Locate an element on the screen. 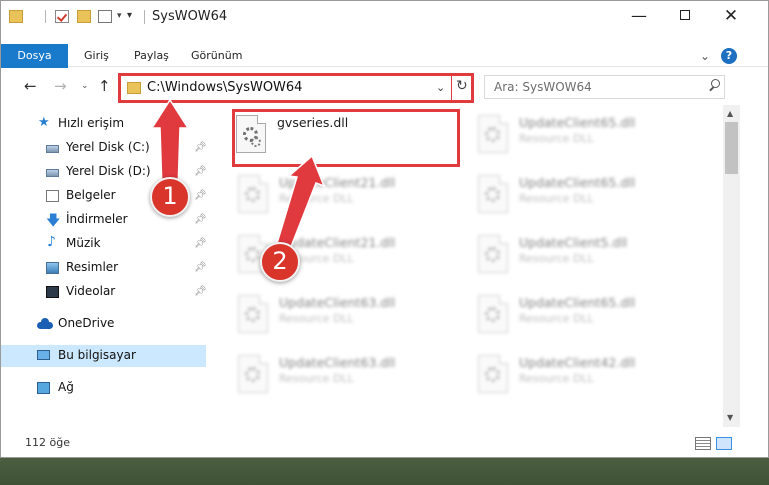 The height and width of the screenshot is (485, 769). step-badge-1: 1 is located at coordinates (170, 197).